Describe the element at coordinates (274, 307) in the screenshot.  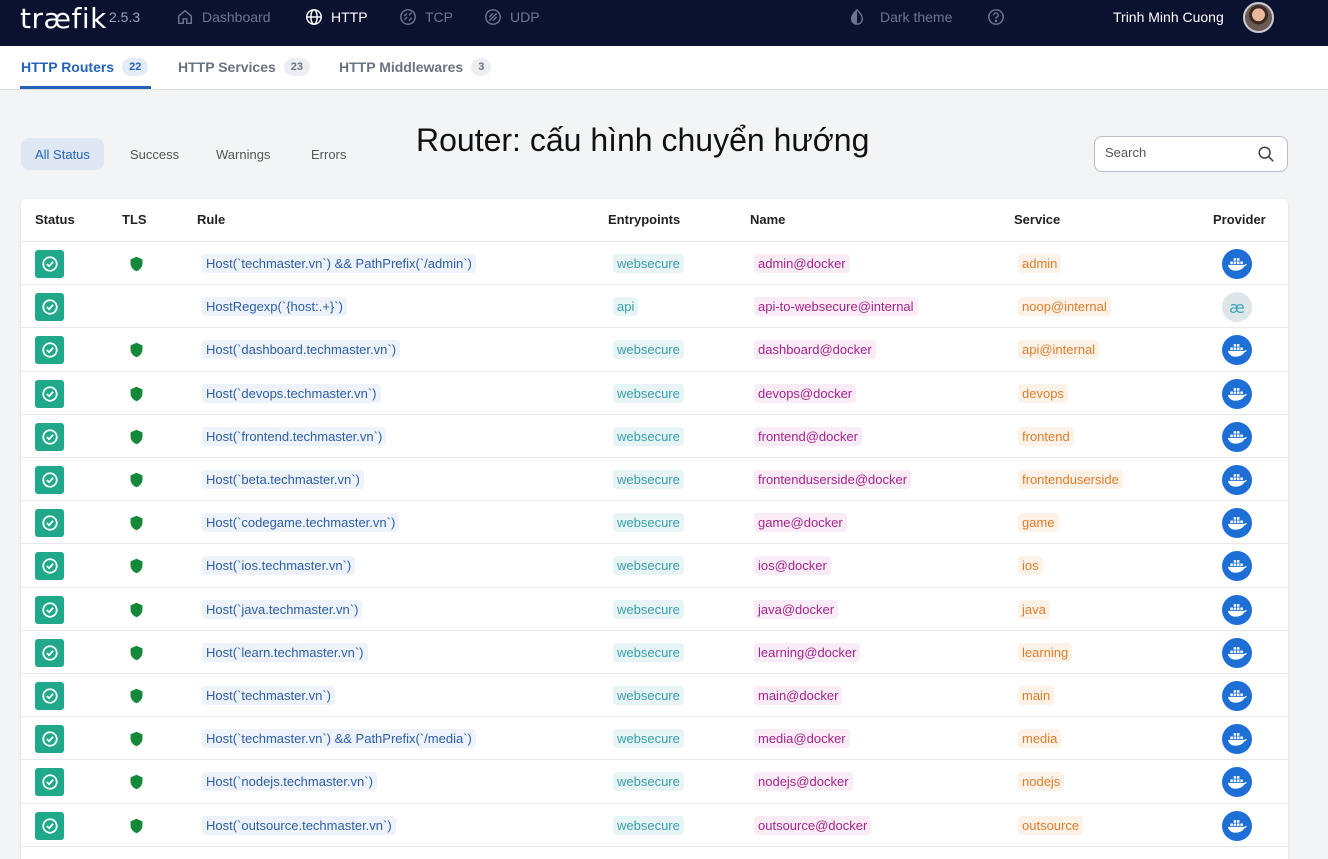
I see `rule-chip: HostRegexp(`{host:.+}`)` at that location.